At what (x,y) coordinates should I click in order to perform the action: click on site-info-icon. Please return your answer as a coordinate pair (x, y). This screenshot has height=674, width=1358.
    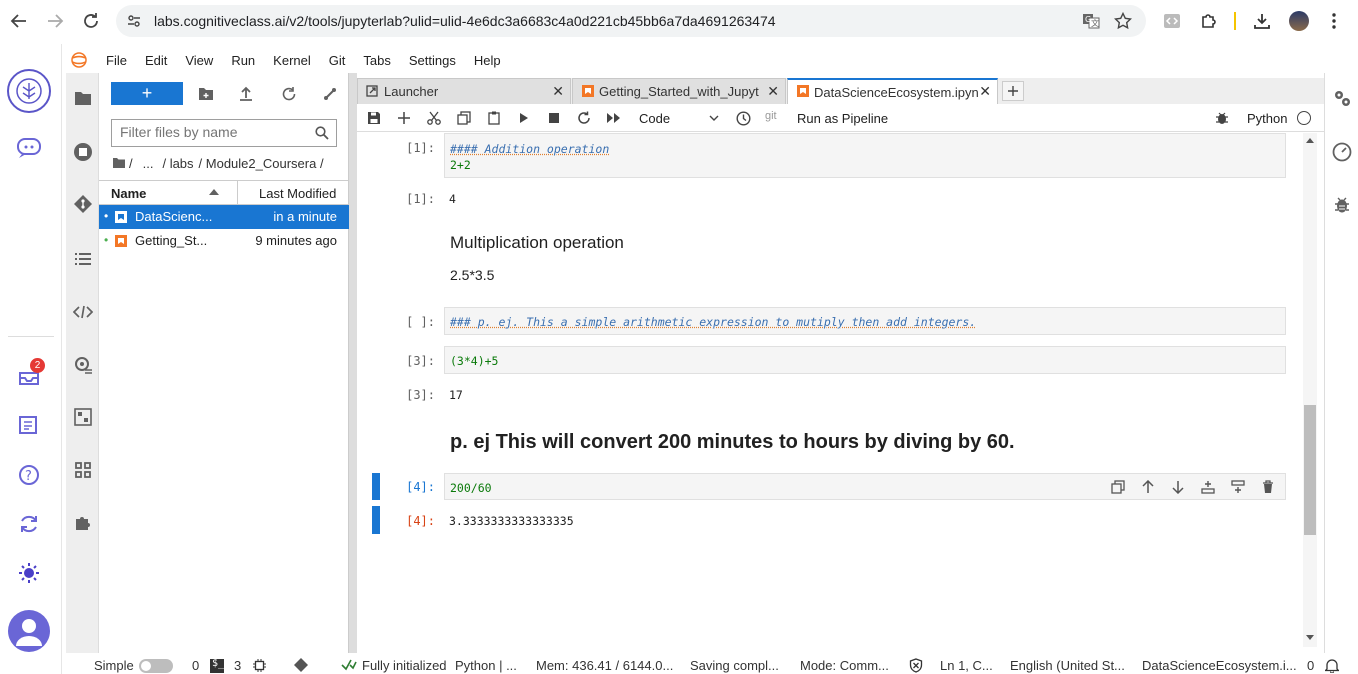
    Looking at the image, I should click on (134, 21).